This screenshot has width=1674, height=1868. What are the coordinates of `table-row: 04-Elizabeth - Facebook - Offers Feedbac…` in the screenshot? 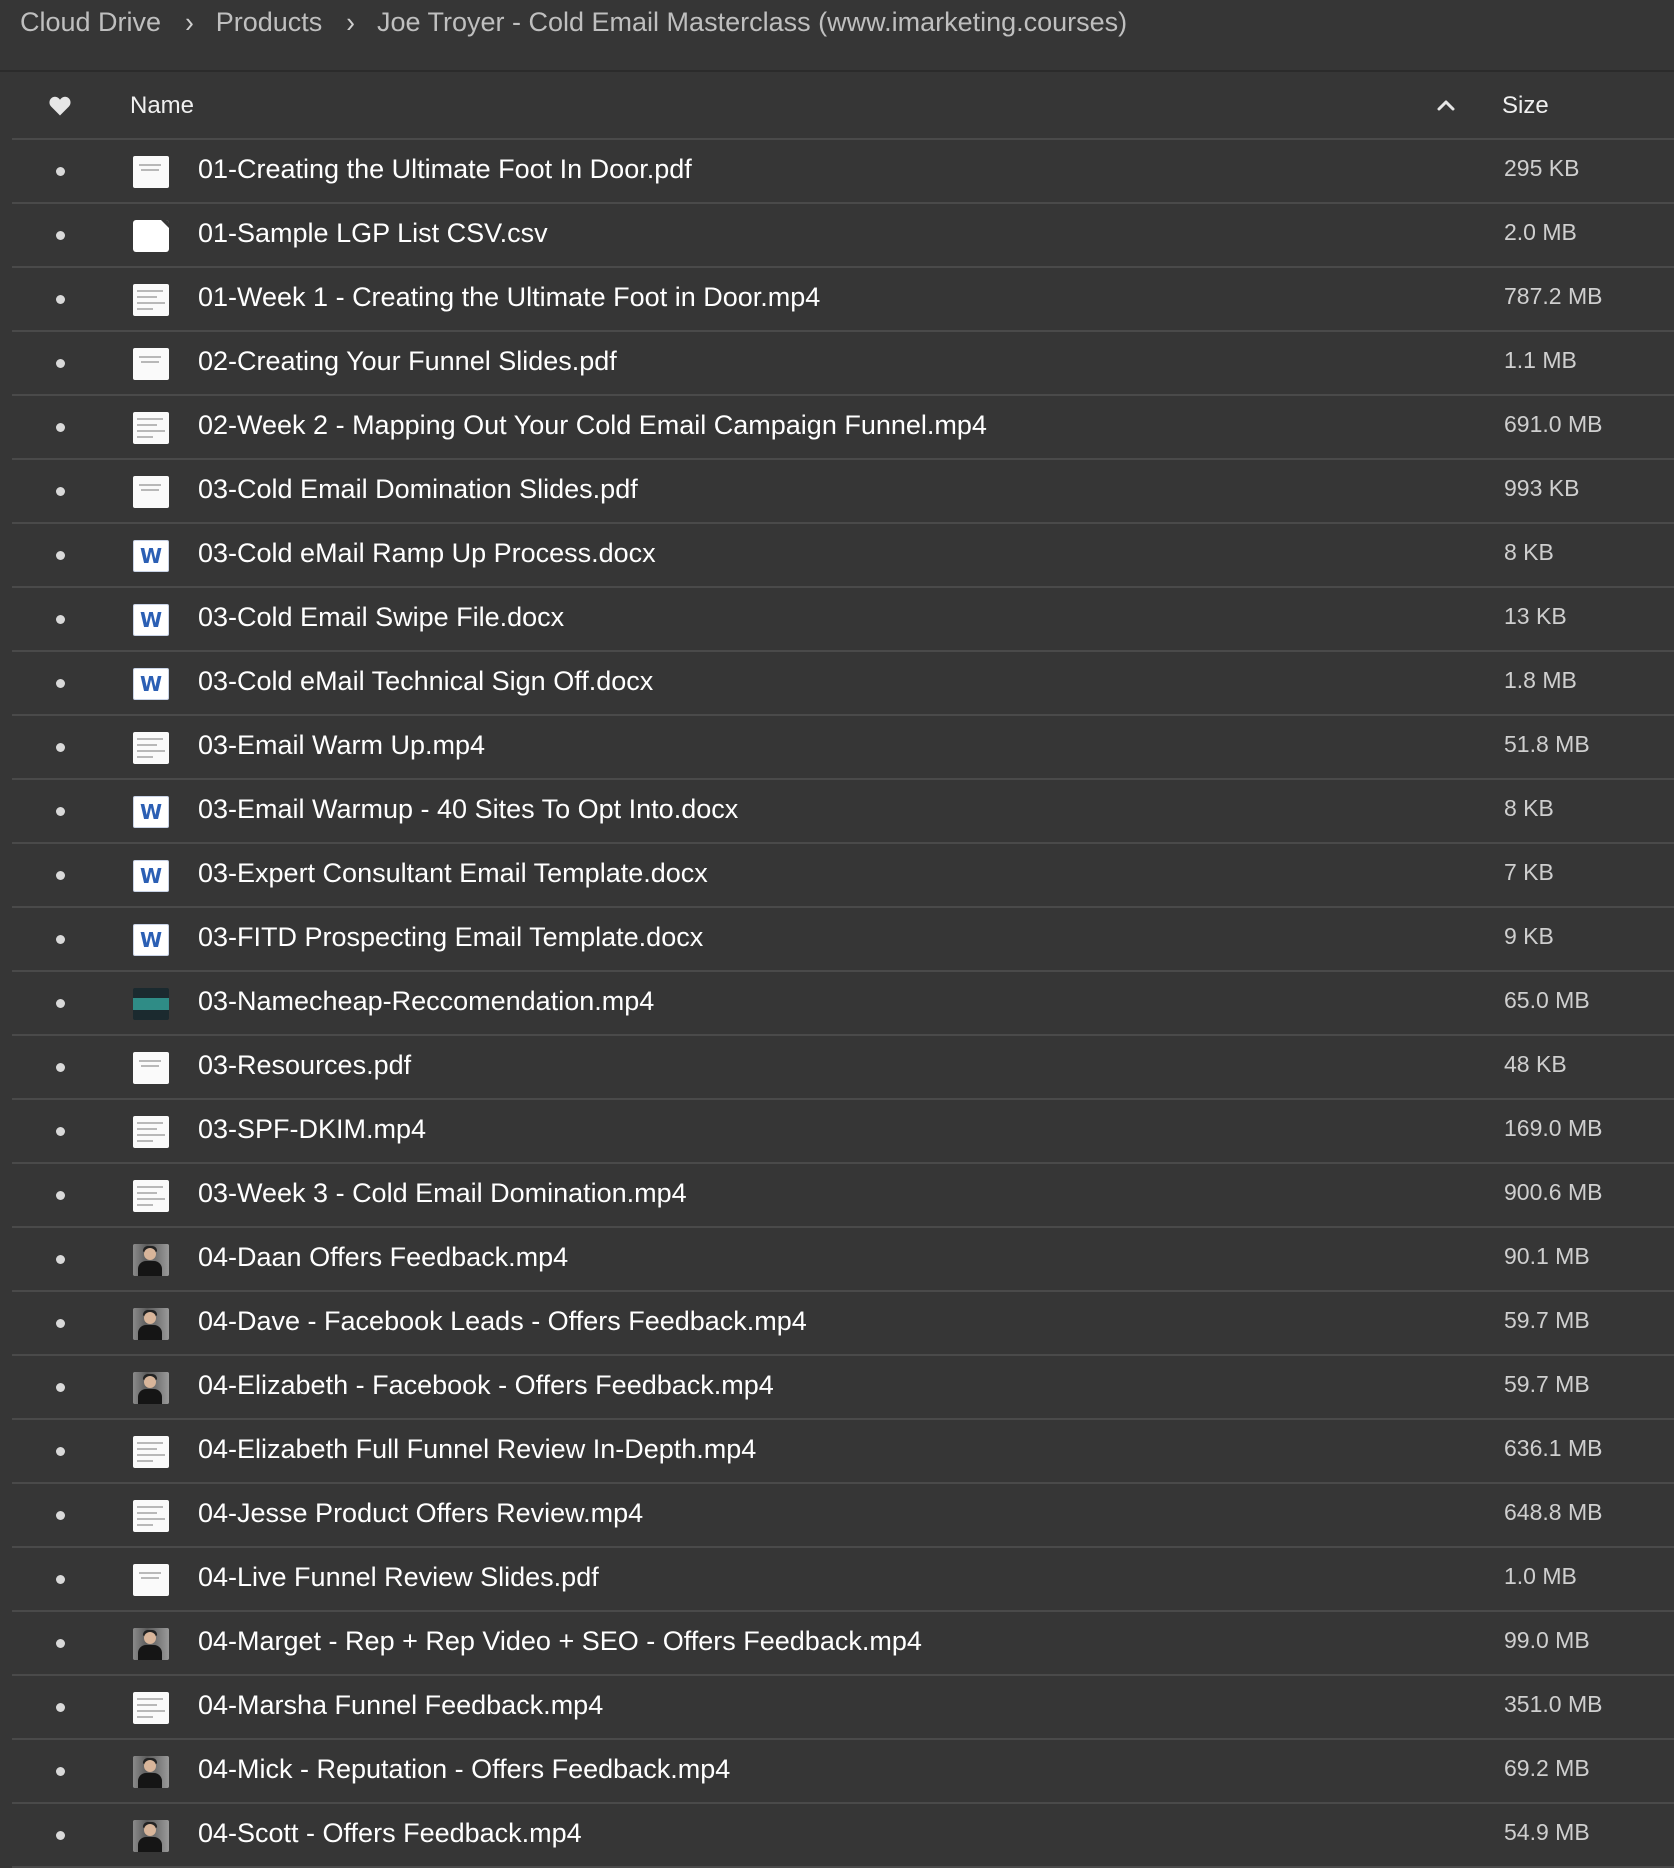 It's located at (843, 1388).